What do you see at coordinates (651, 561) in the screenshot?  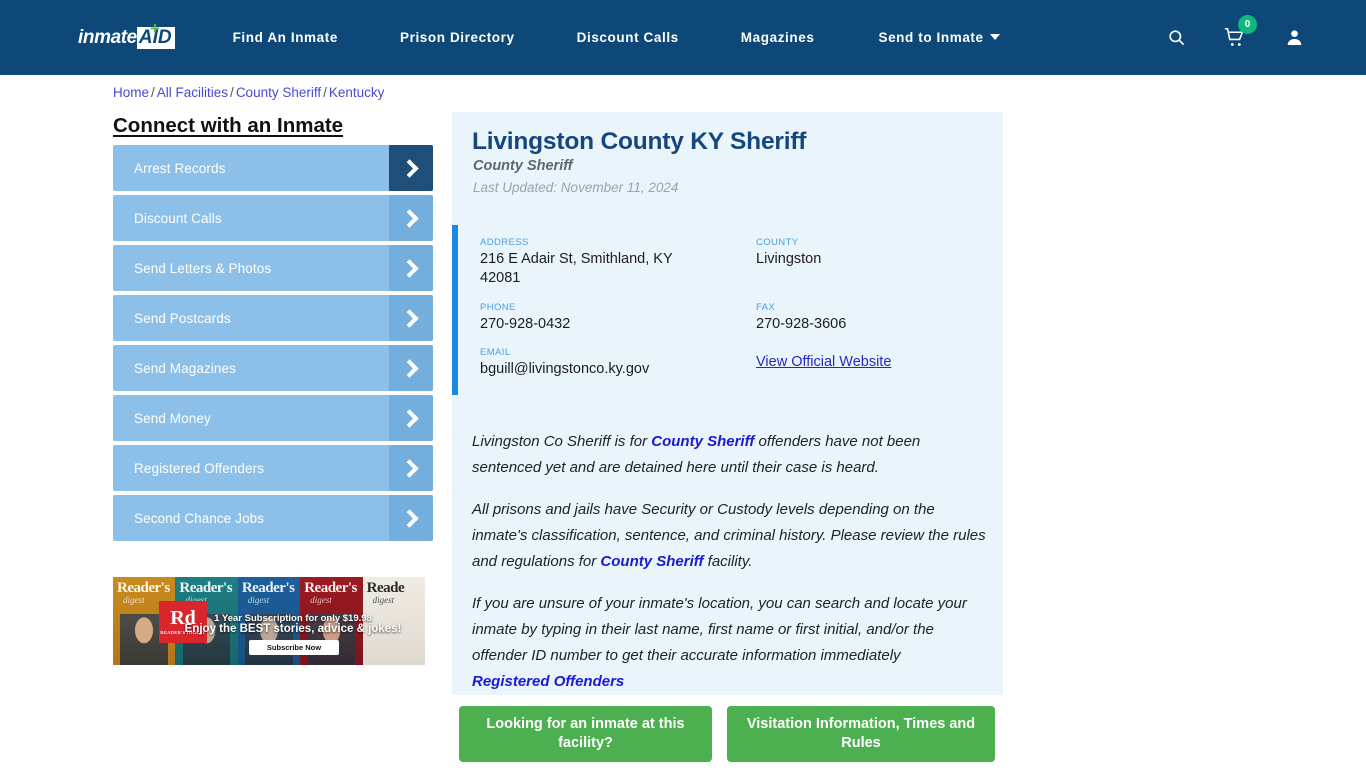 I see `county-sheriff-link-2: County Sheriff` at bounding box center [651, 561].